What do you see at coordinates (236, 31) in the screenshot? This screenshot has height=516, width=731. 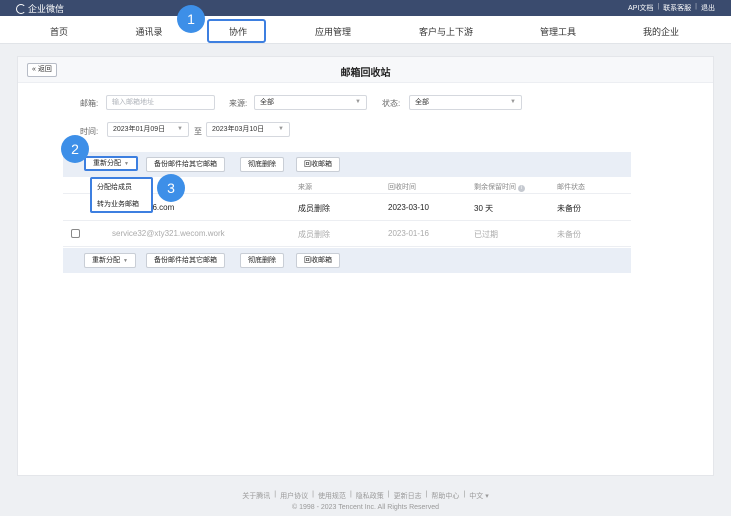 I see `nav-highlight-box` at bounding box center [236, 31].